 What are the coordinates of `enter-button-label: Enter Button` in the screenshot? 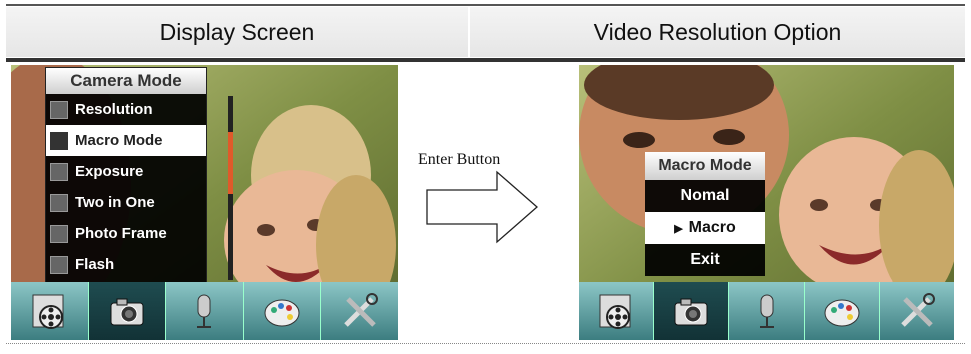 It's located at (459, 159).